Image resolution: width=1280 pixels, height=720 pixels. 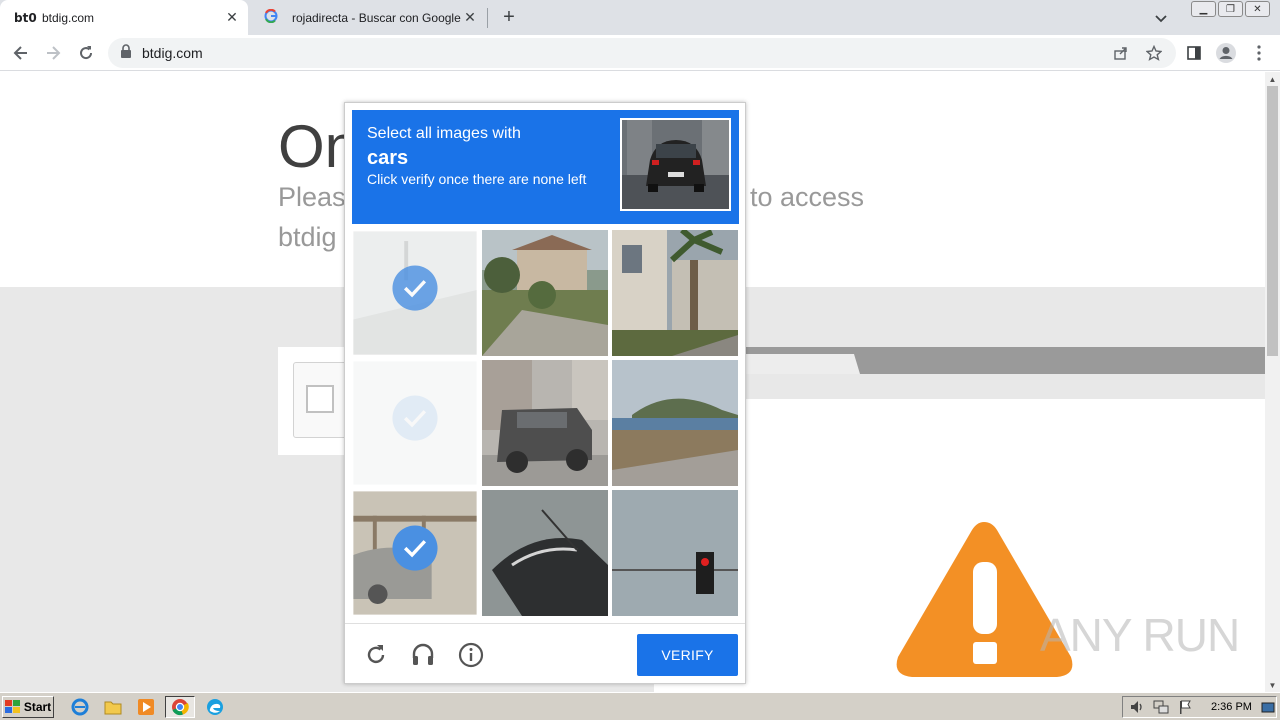 I want to click on start-label: Start, so click(x=37, y=707).